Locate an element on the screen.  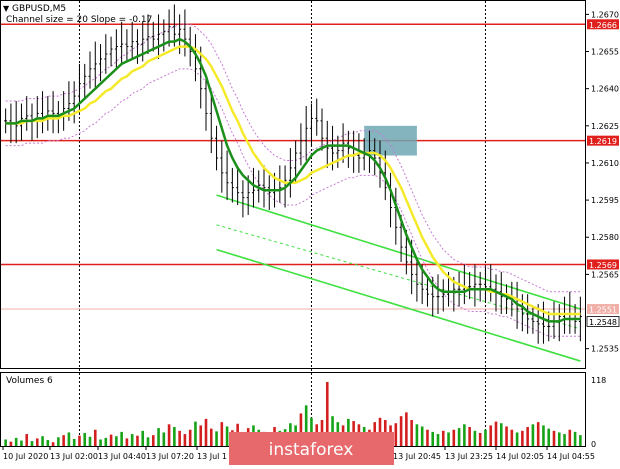
y-tick-label-3: 1.2625 is located at coordinates (605, 126).